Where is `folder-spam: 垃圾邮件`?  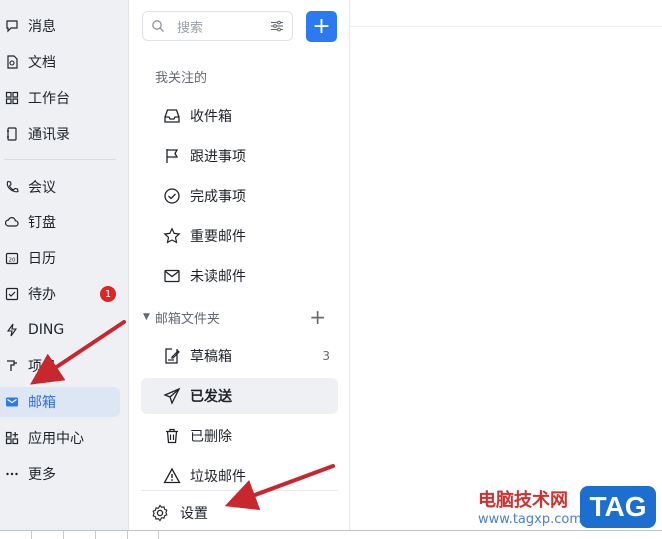 folder-spam: 垃圾邮件 is located at coordinates (239, 476).